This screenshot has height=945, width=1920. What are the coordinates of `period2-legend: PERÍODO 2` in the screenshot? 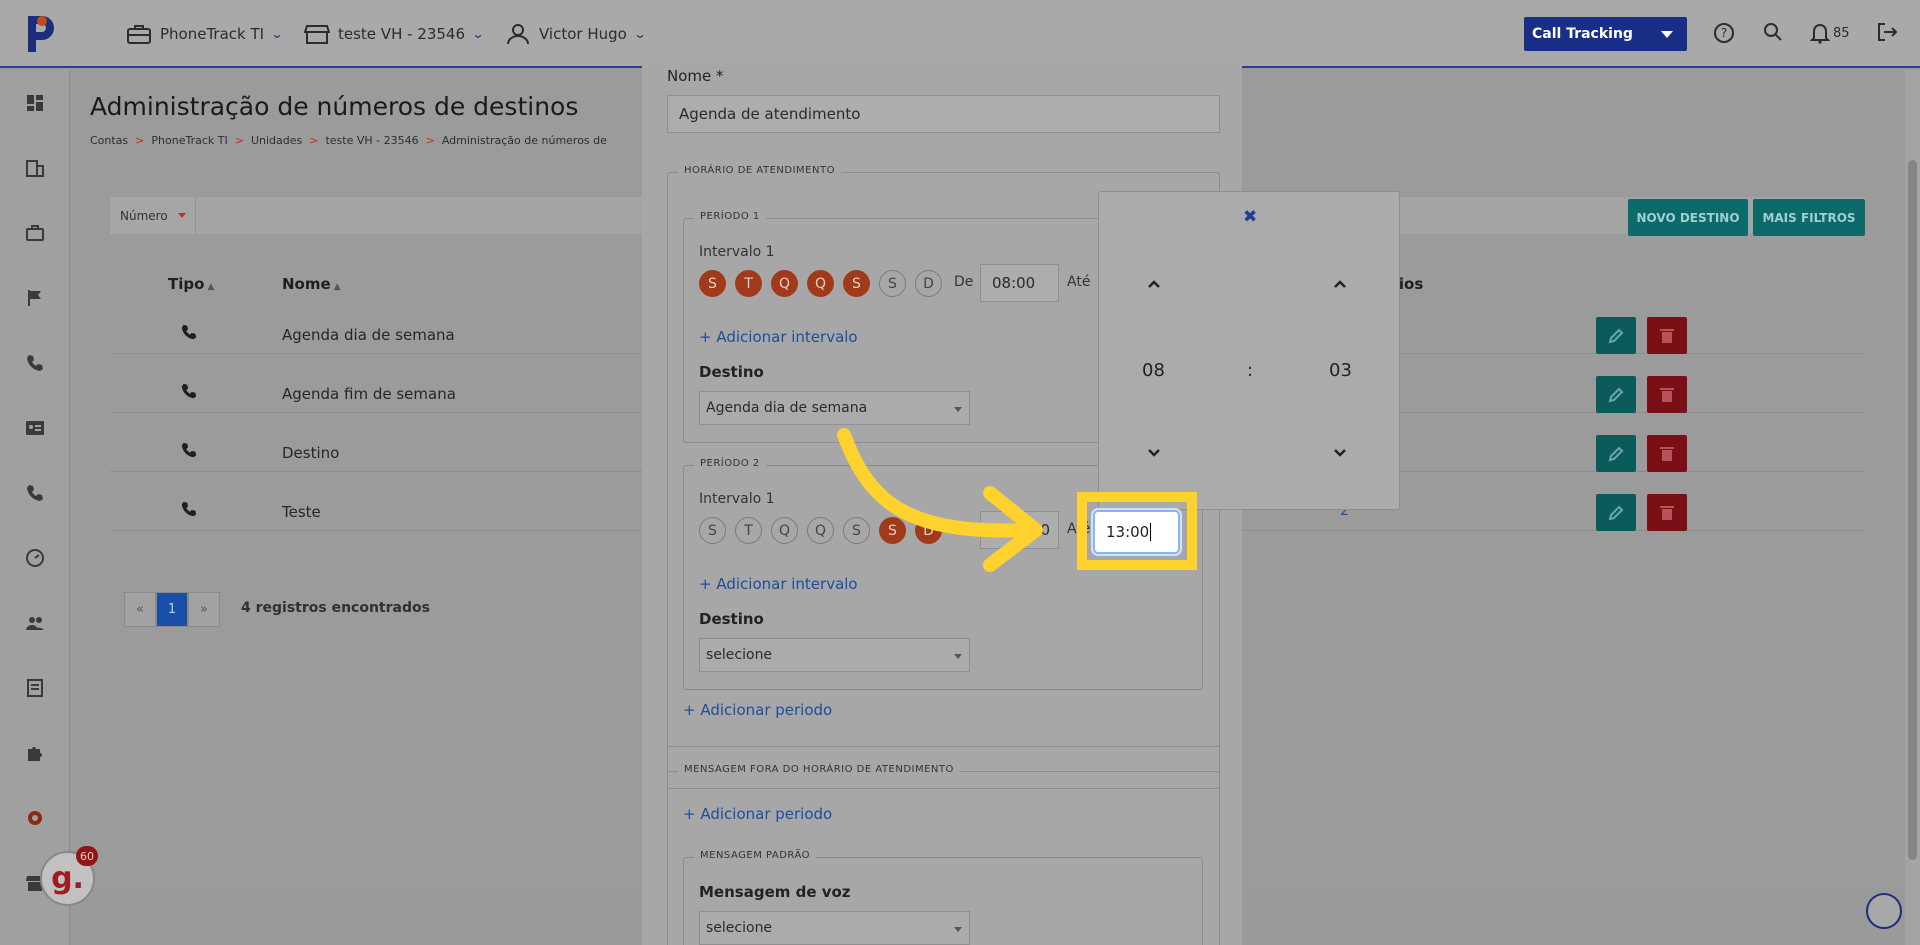 It's located at (730, 463).